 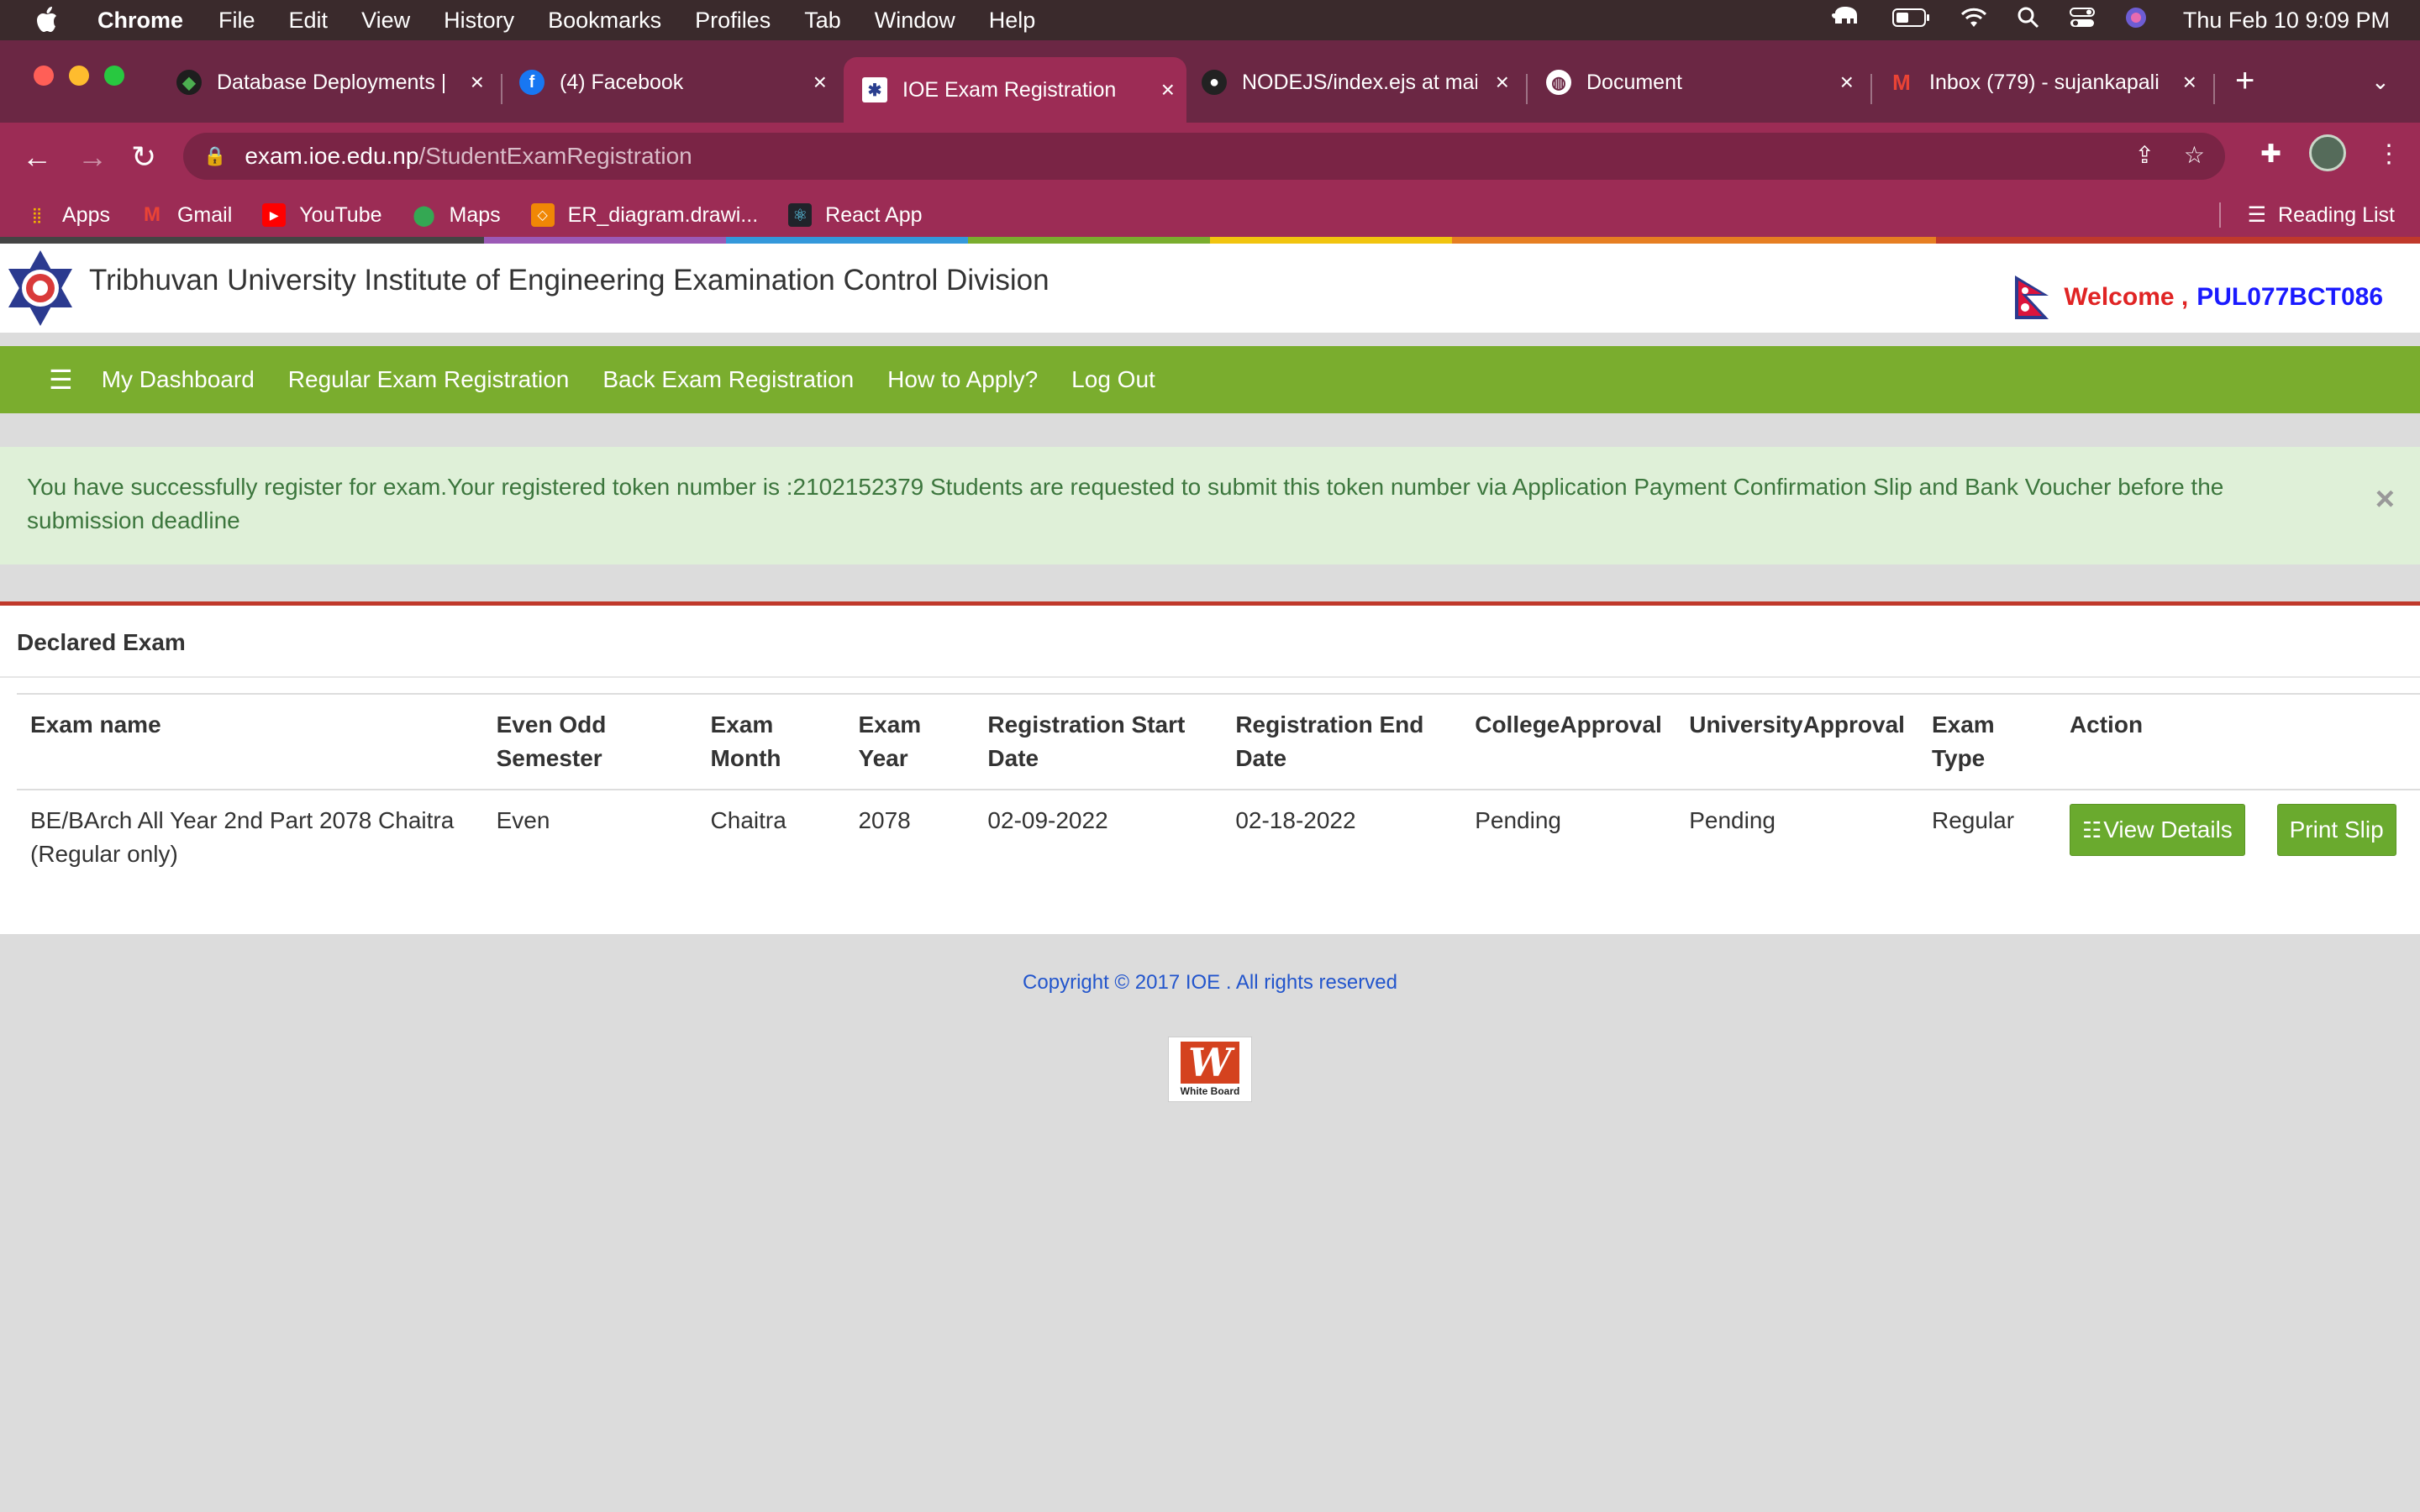 What do you see at coordinates (178, 379) in the screenshot?
I see `nav-my-dashboard: My Dashboard` at bounding box center [178, 379].